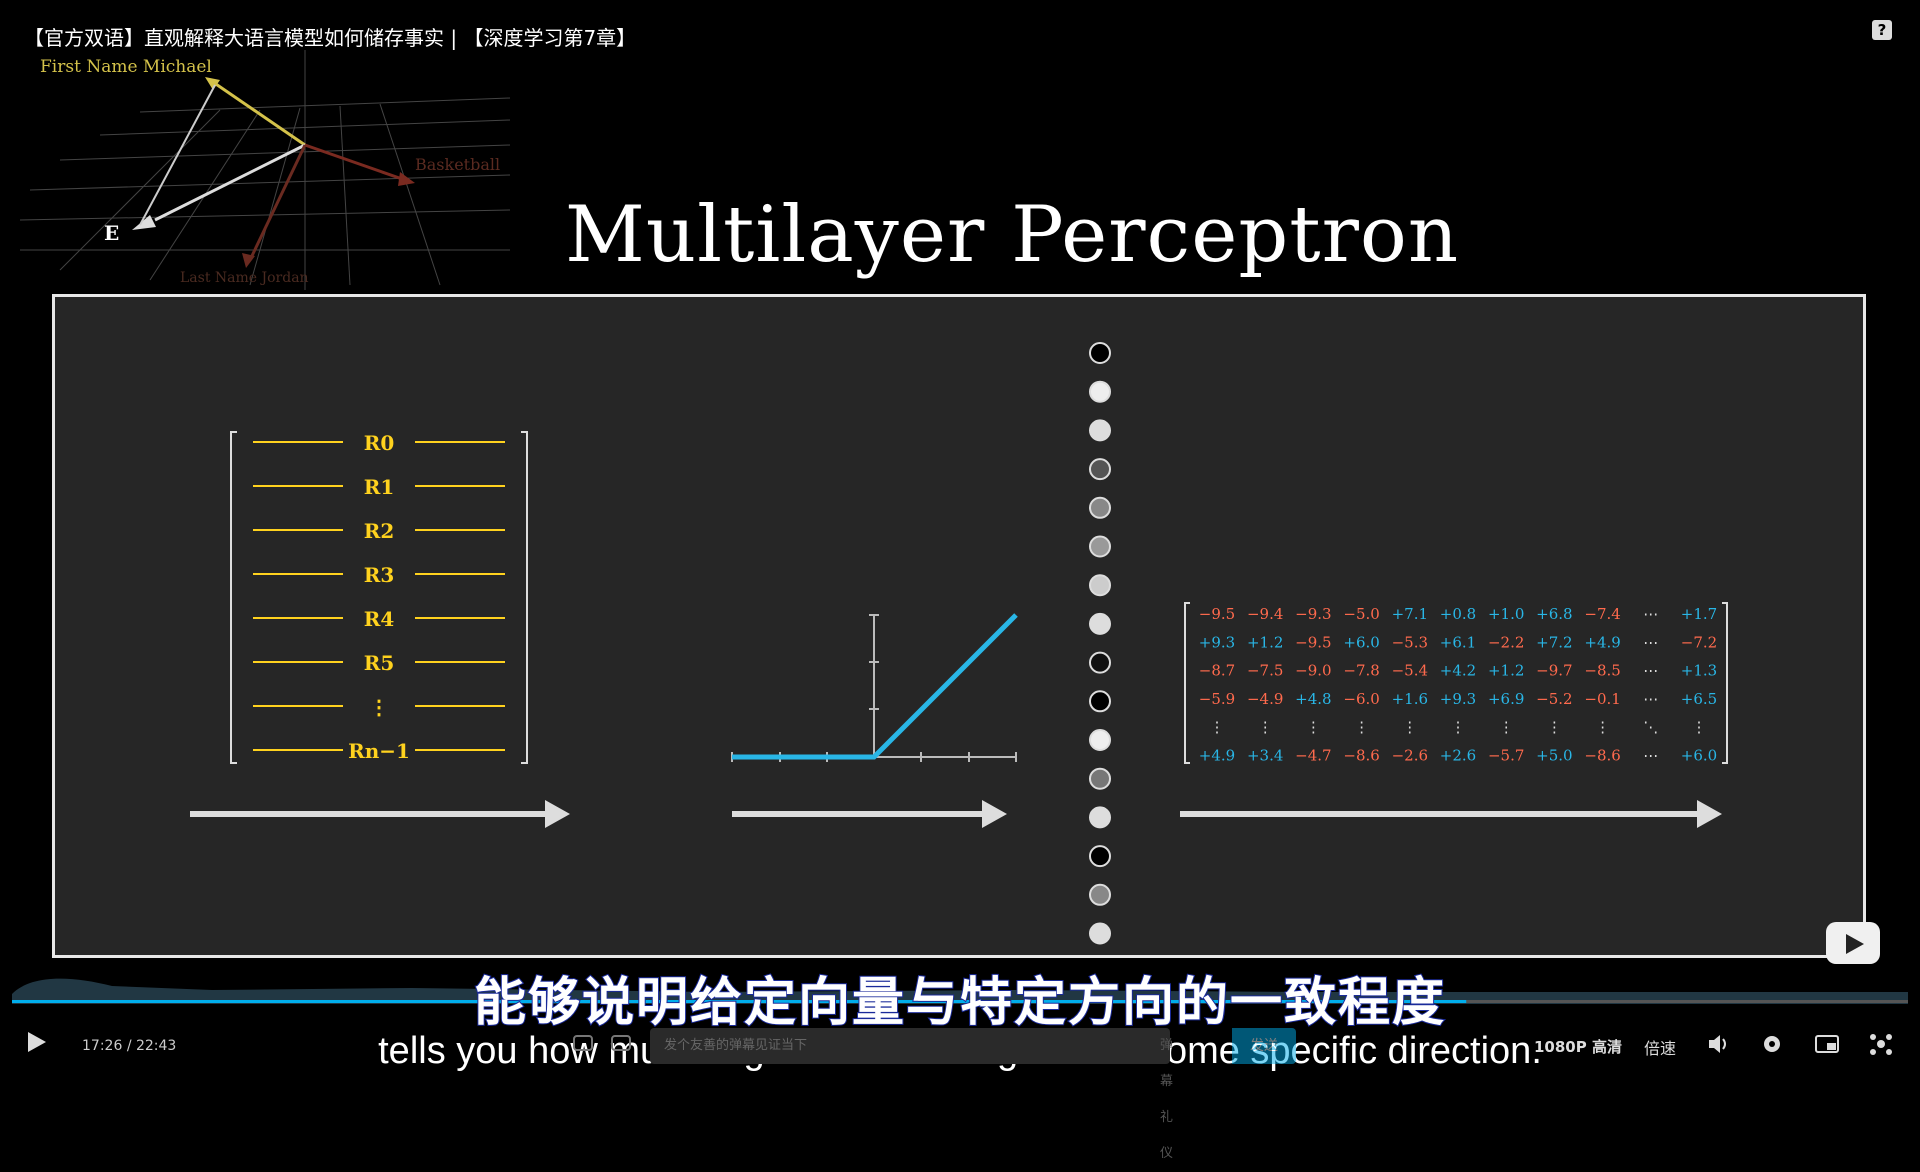 The image size is (1920, 1172). What do you see at coordinates (1554, 756) in the screenshot?
I see `matrix-cell: +5.0` at bounding box center [1554, 756].